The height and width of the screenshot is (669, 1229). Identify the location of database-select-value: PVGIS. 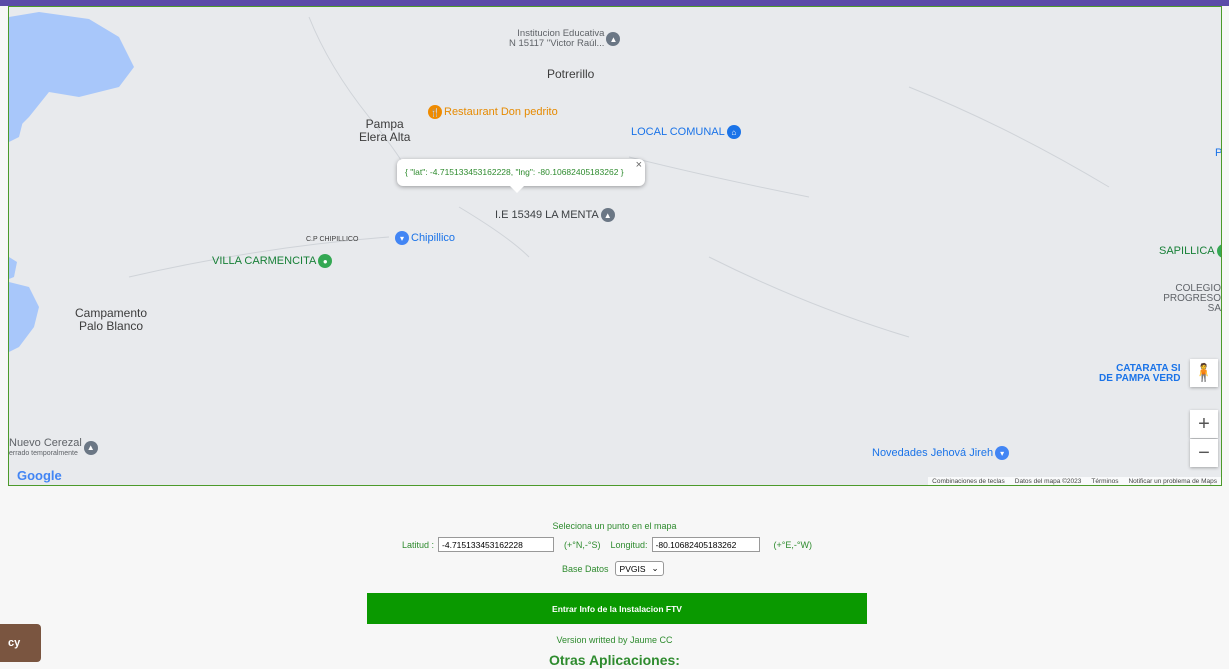
(632, 568).